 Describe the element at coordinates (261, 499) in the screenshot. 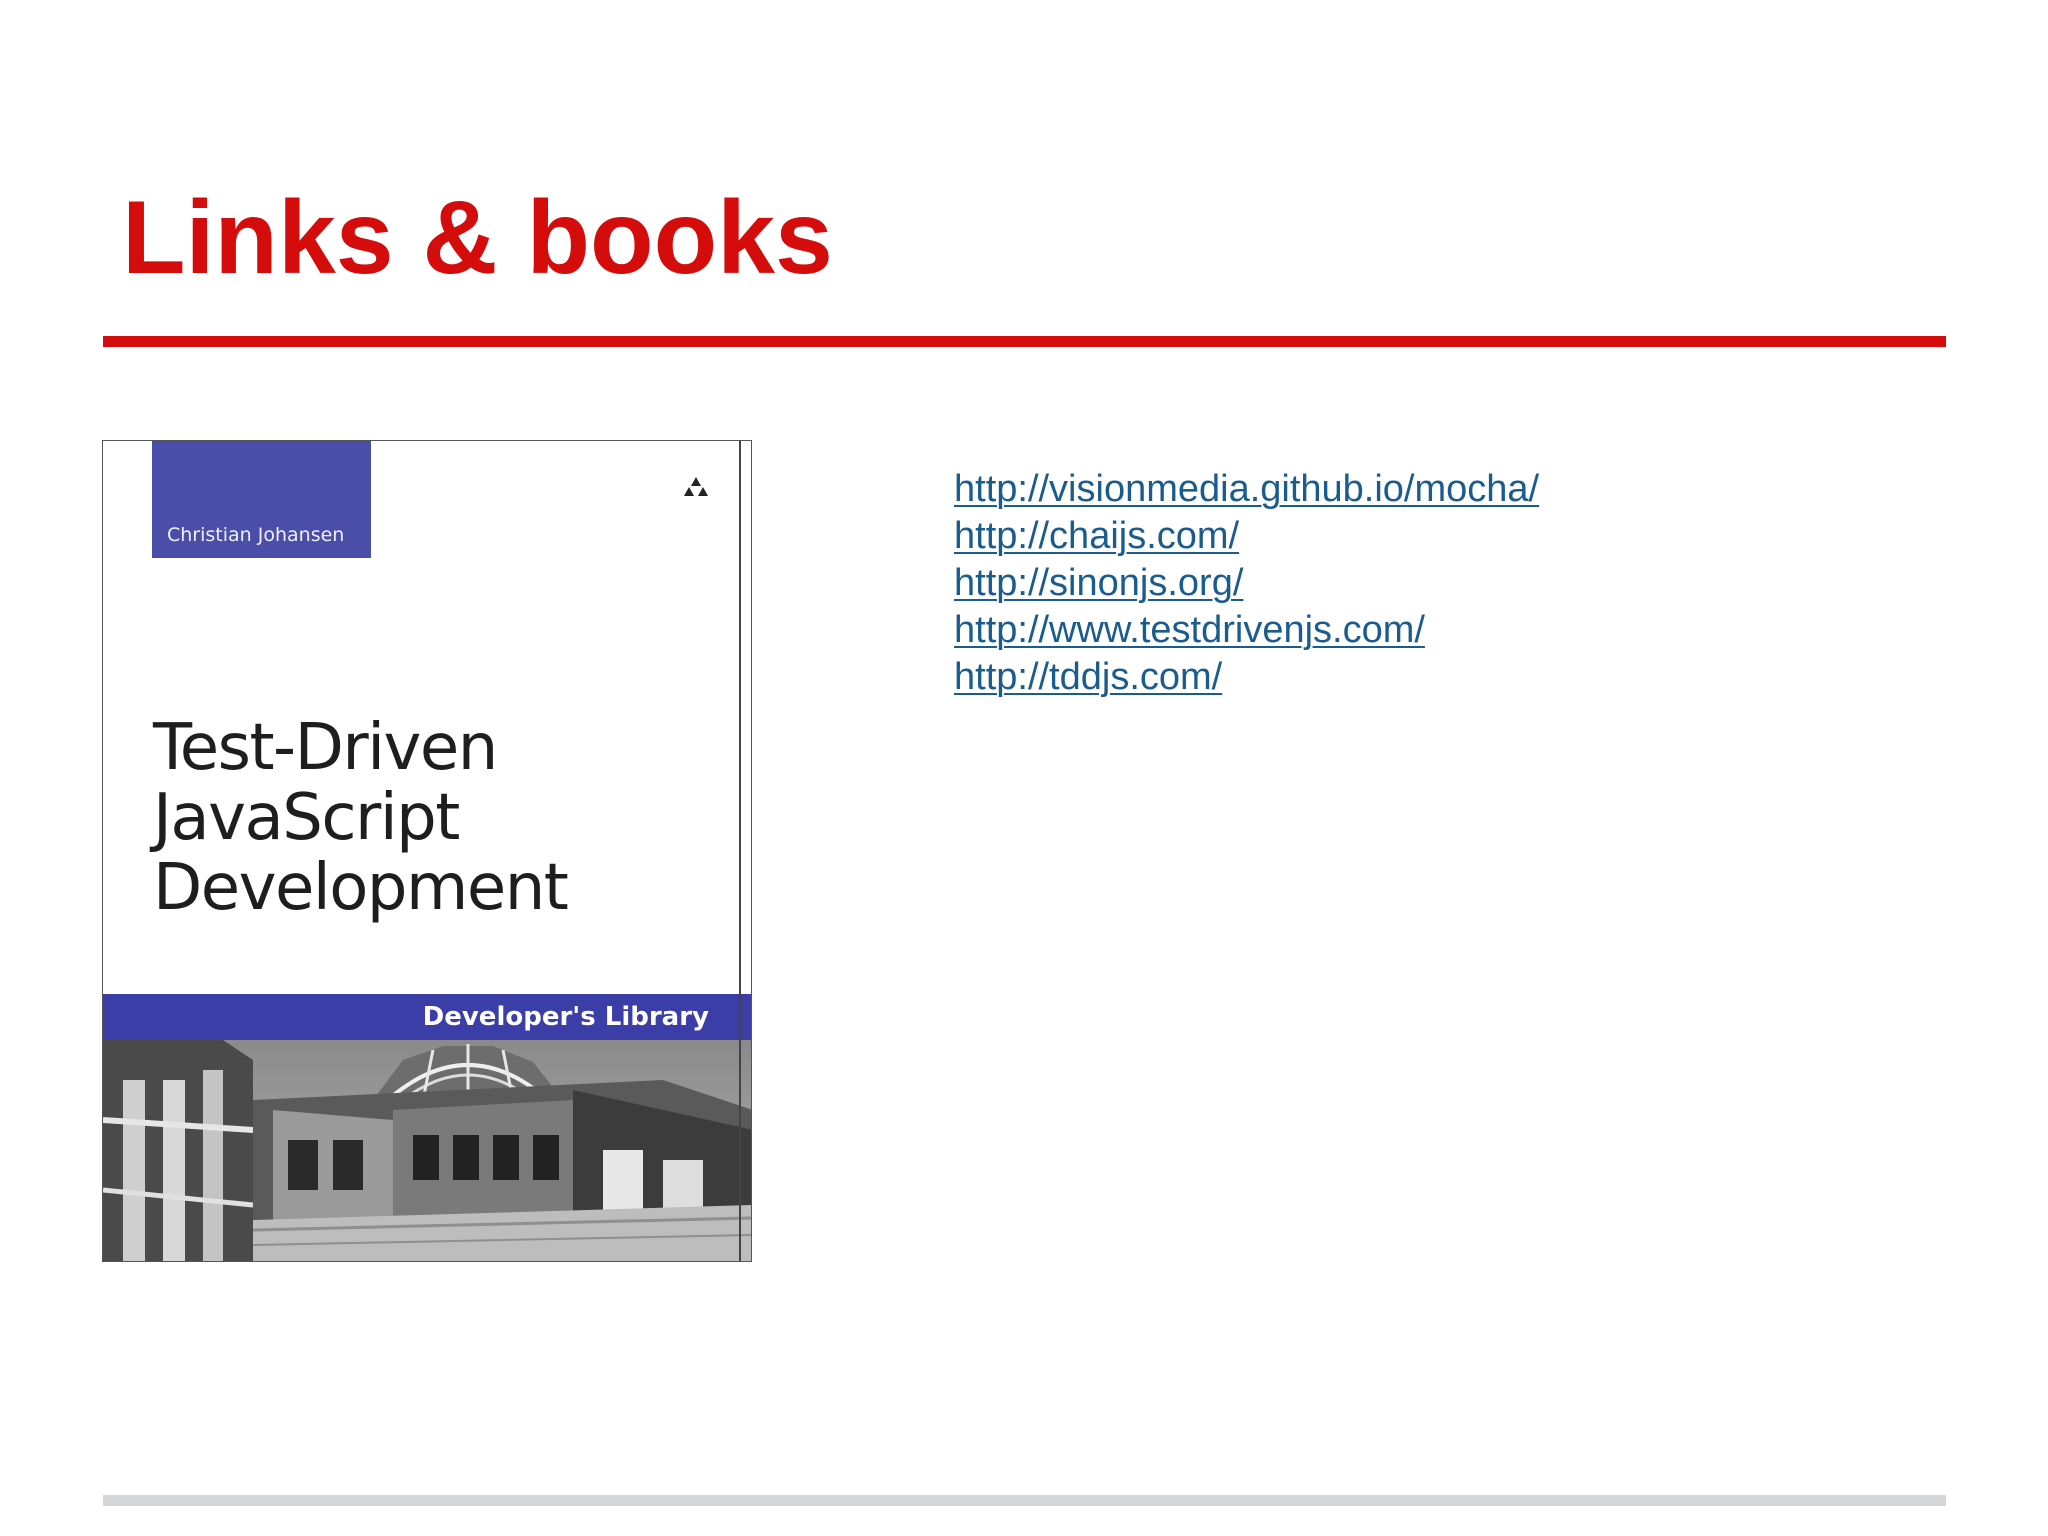

I see `author-box: Christian Johansen` at that location.